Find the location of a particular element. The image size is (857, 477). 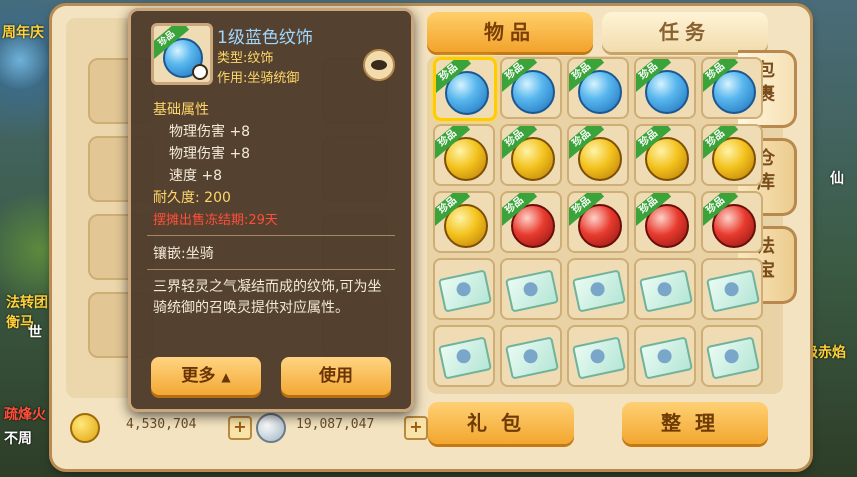

item-effect: 作用:坐骑统御 is located at coordinates (258, 78).